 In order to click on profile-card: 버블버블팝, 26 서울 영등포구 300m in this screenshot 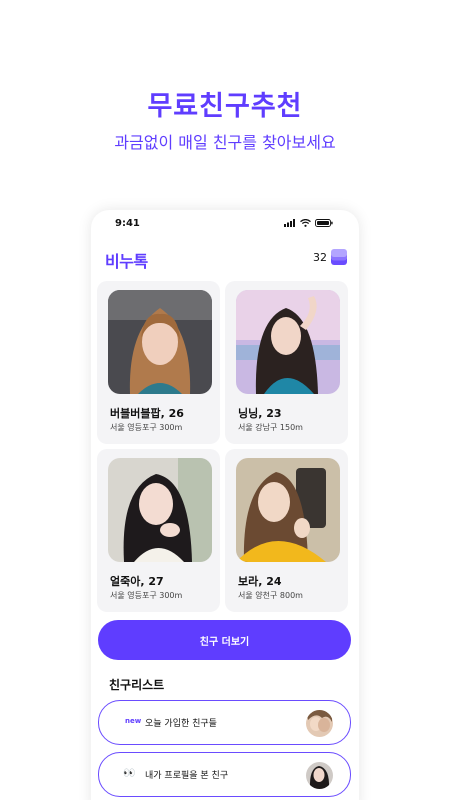, I will do `click(158, 362)`.